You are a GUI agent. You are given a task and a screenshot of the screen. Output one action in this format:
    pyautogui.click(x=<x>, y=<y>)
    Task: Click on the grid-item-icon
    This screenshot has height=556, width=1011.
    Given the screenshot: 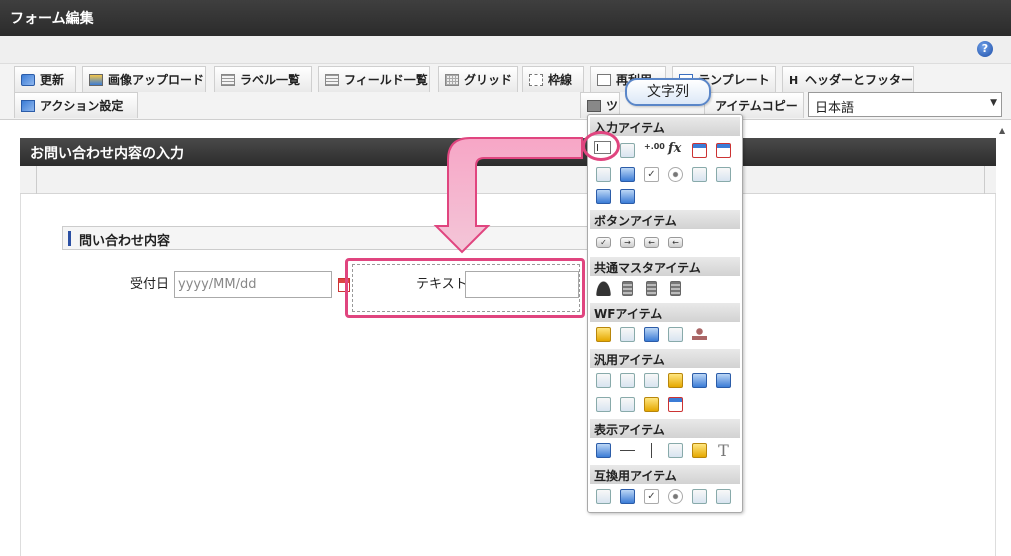 What is the action you would take?
    pyautogui.click(x=627, y=196)
    